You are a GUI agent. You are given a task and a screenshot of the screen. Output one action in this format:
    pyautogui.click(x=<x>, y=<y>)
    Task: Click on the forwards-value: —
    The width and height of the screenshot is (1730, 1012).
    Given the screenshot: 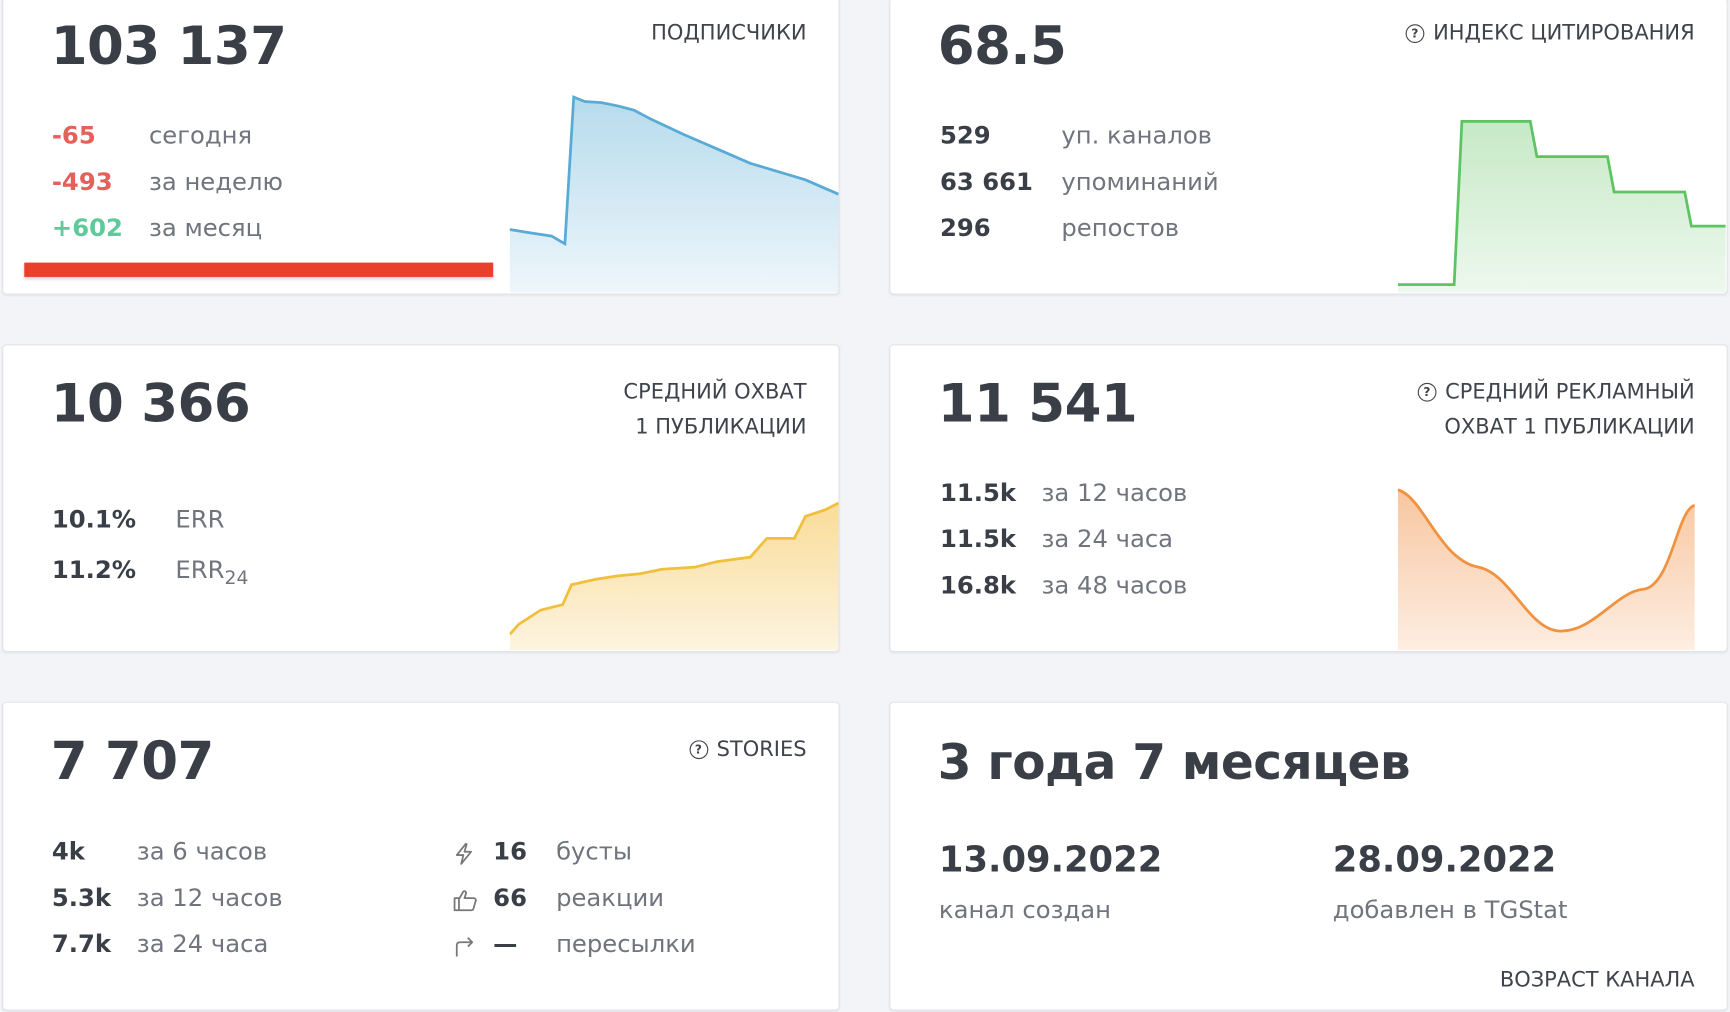 What is the action you would take?
    pyautogui.click(x=505, y=945)
    